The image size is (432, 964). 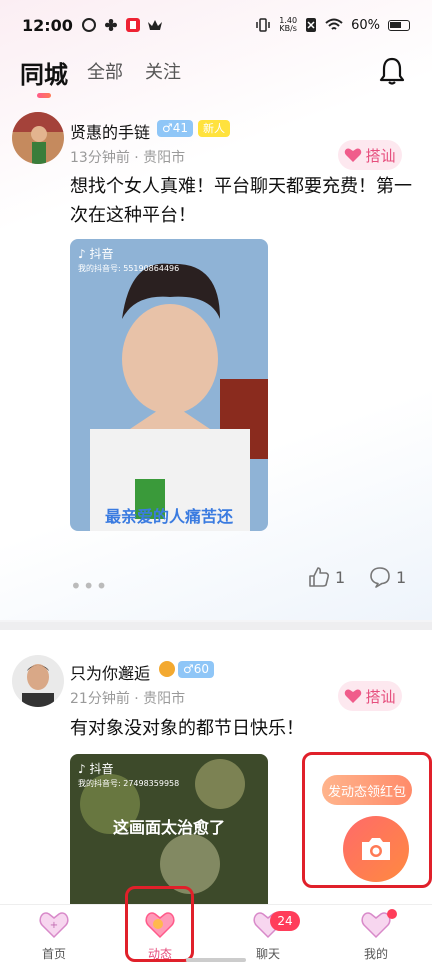 What do you see at coordinates (392, 71) in the screenshot?
I see `bell-icon` at bounding box center [392, 71].